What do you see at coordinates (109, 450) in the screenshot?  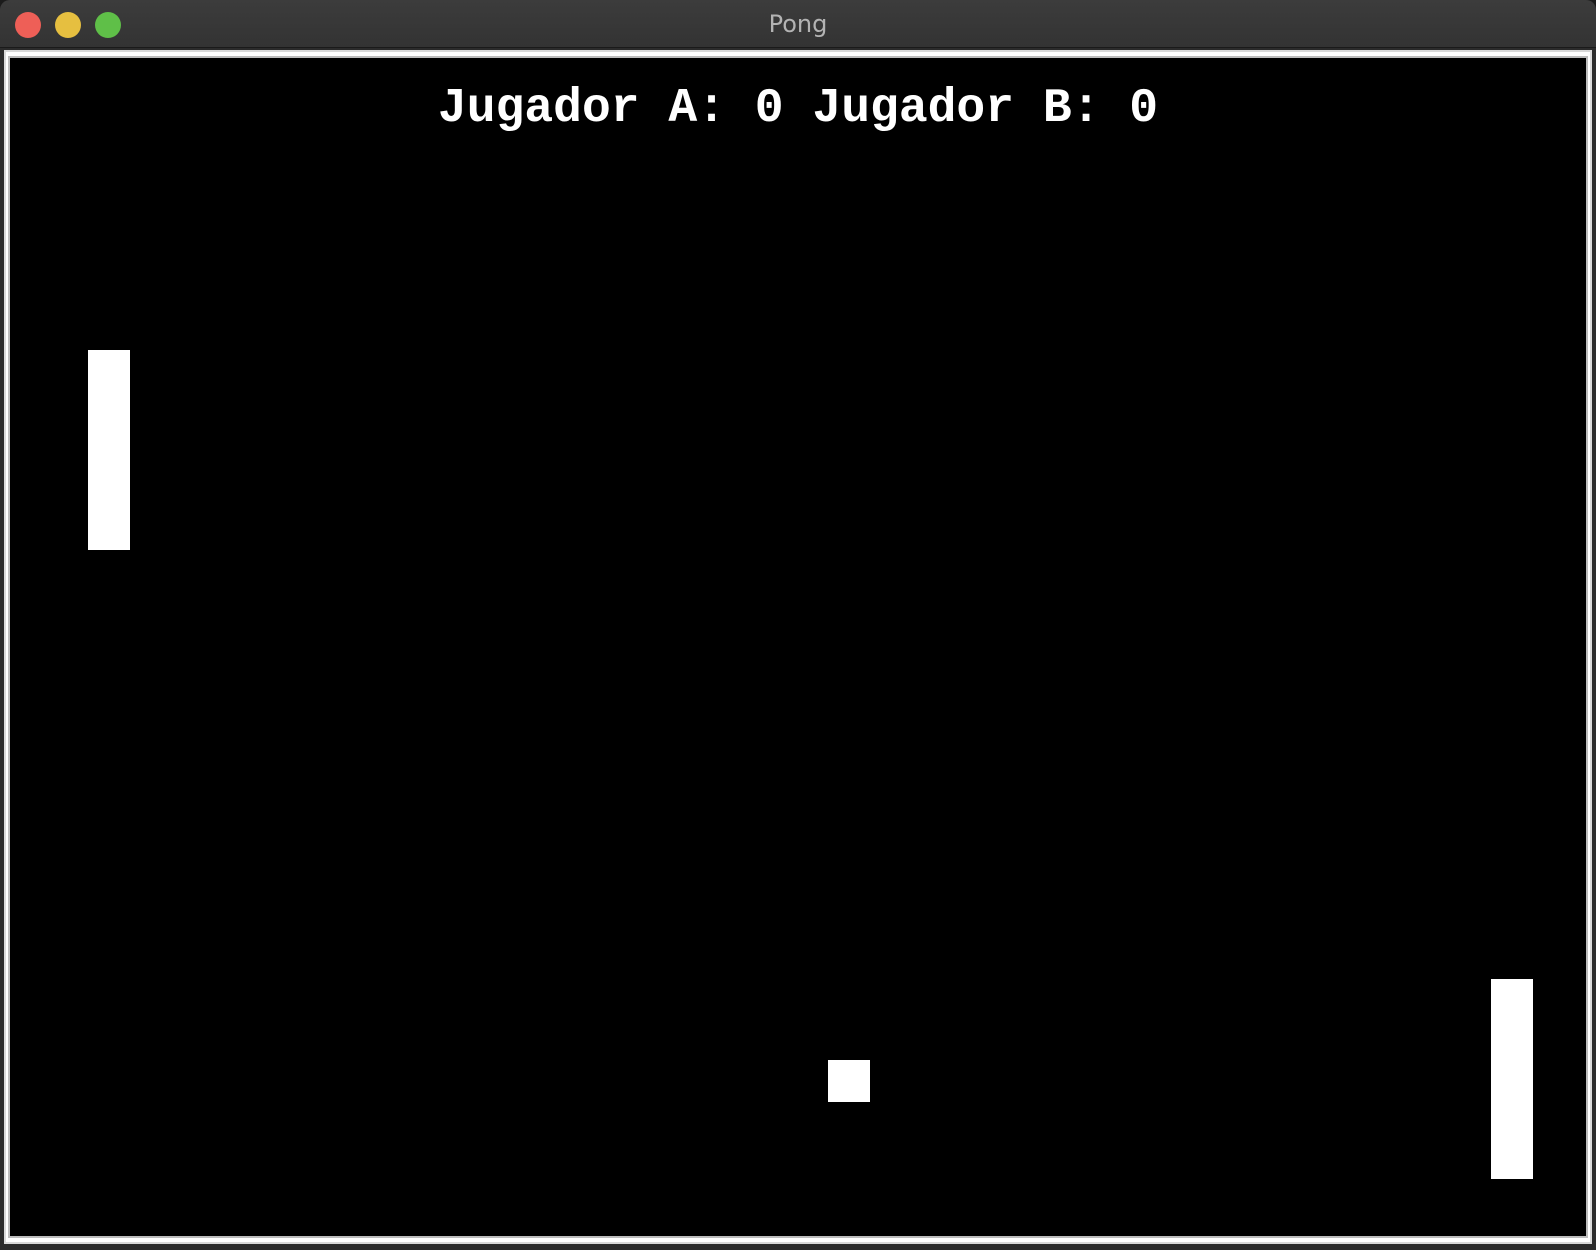 I see `left-paddle` at bounding box center [109, 450].